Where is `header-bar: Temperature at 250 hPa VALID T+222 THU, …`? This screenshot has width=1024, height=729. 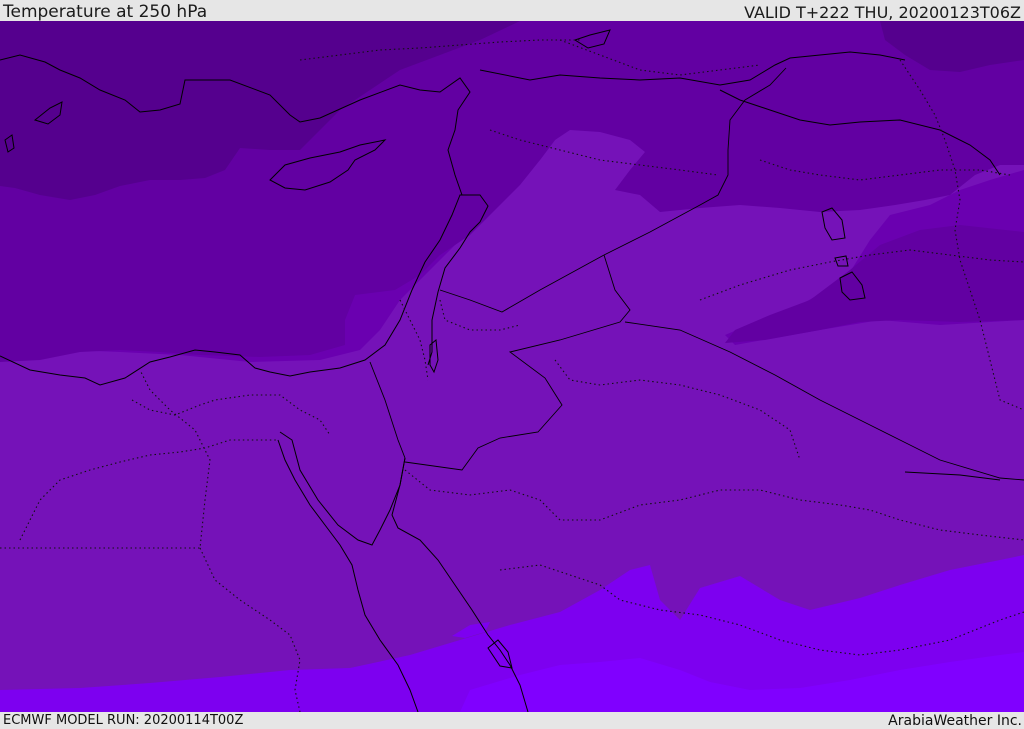 header-bar: Temperature at 250 hPa VALID T+222 THU, … is located at coordinates (512, 10).